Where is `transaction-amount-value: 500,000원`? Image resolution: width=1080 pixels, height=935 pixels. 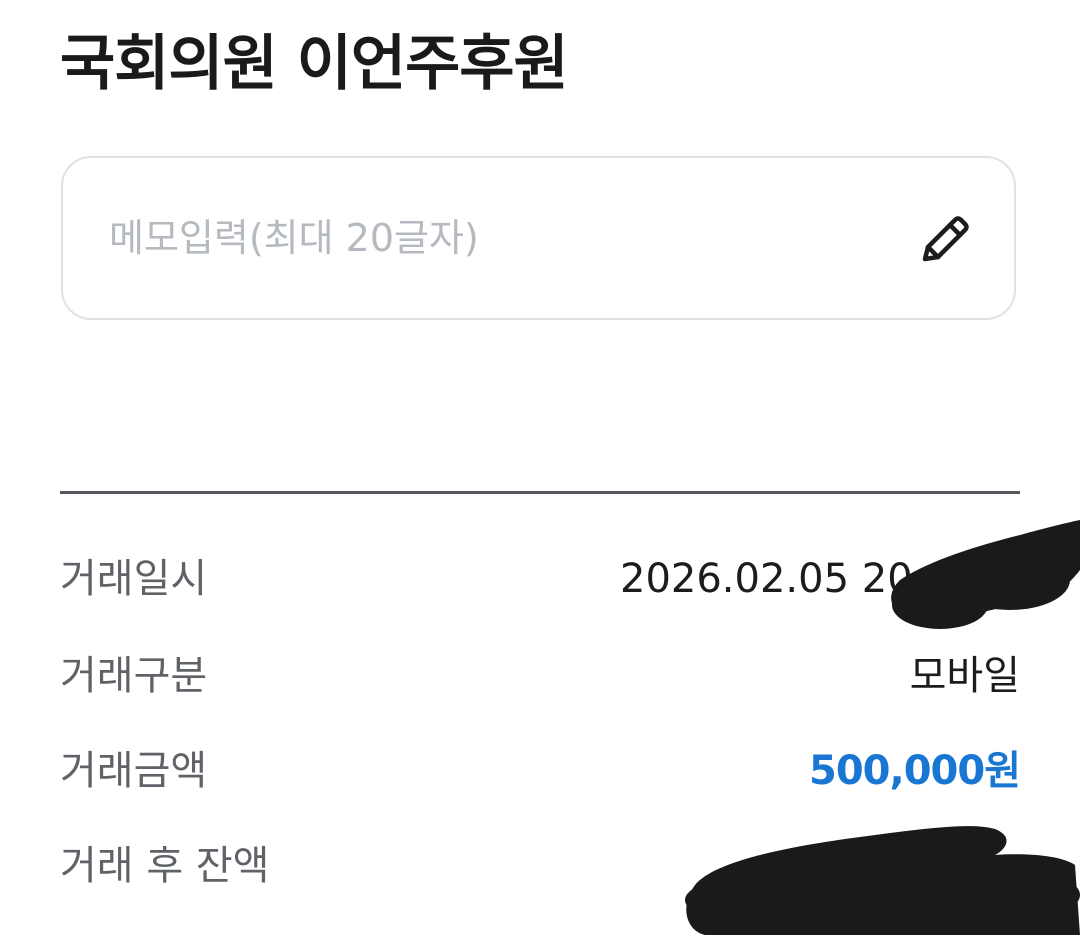
transaction-amount-value: 500,000원 is located at coordinates (915, 771).